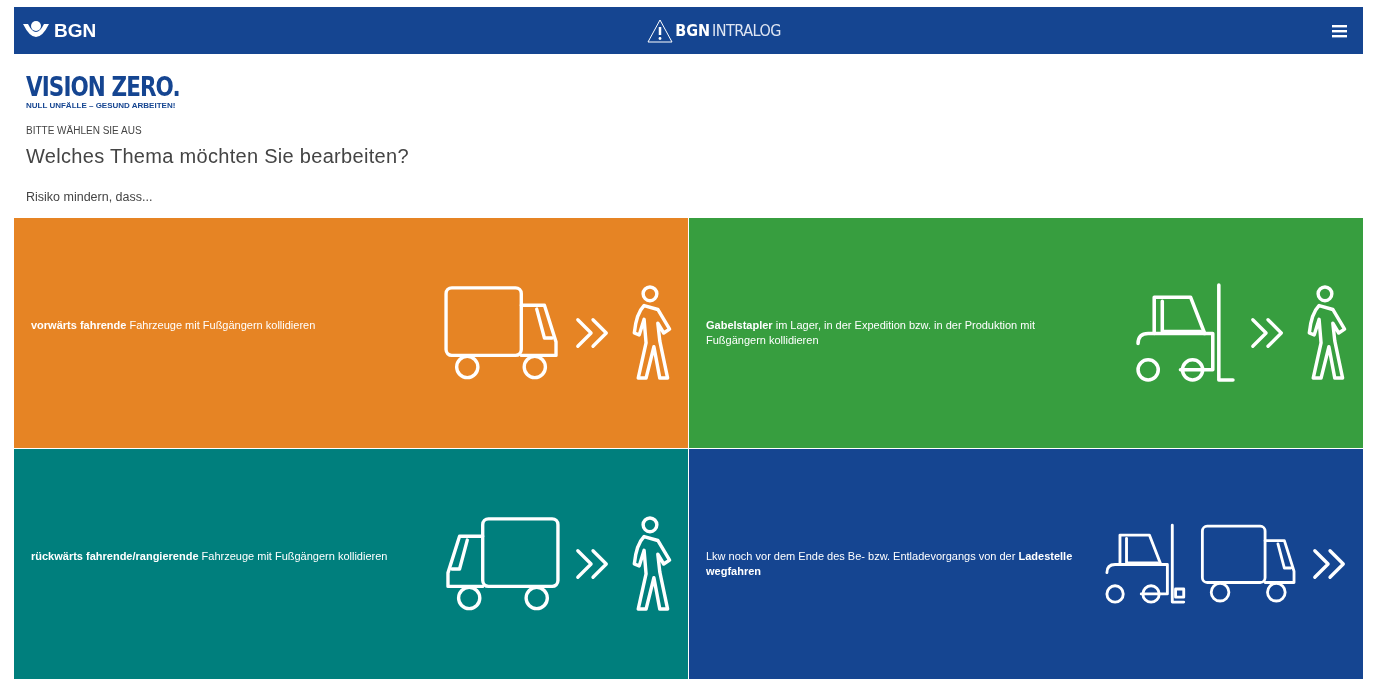  What do you see at coordinates (173, 325) in the screenshot?
I see `topic-text: vorwärts fahrende Fahrzeuge mit Fußgängern kollidieren` at bounding box center [173, 325].